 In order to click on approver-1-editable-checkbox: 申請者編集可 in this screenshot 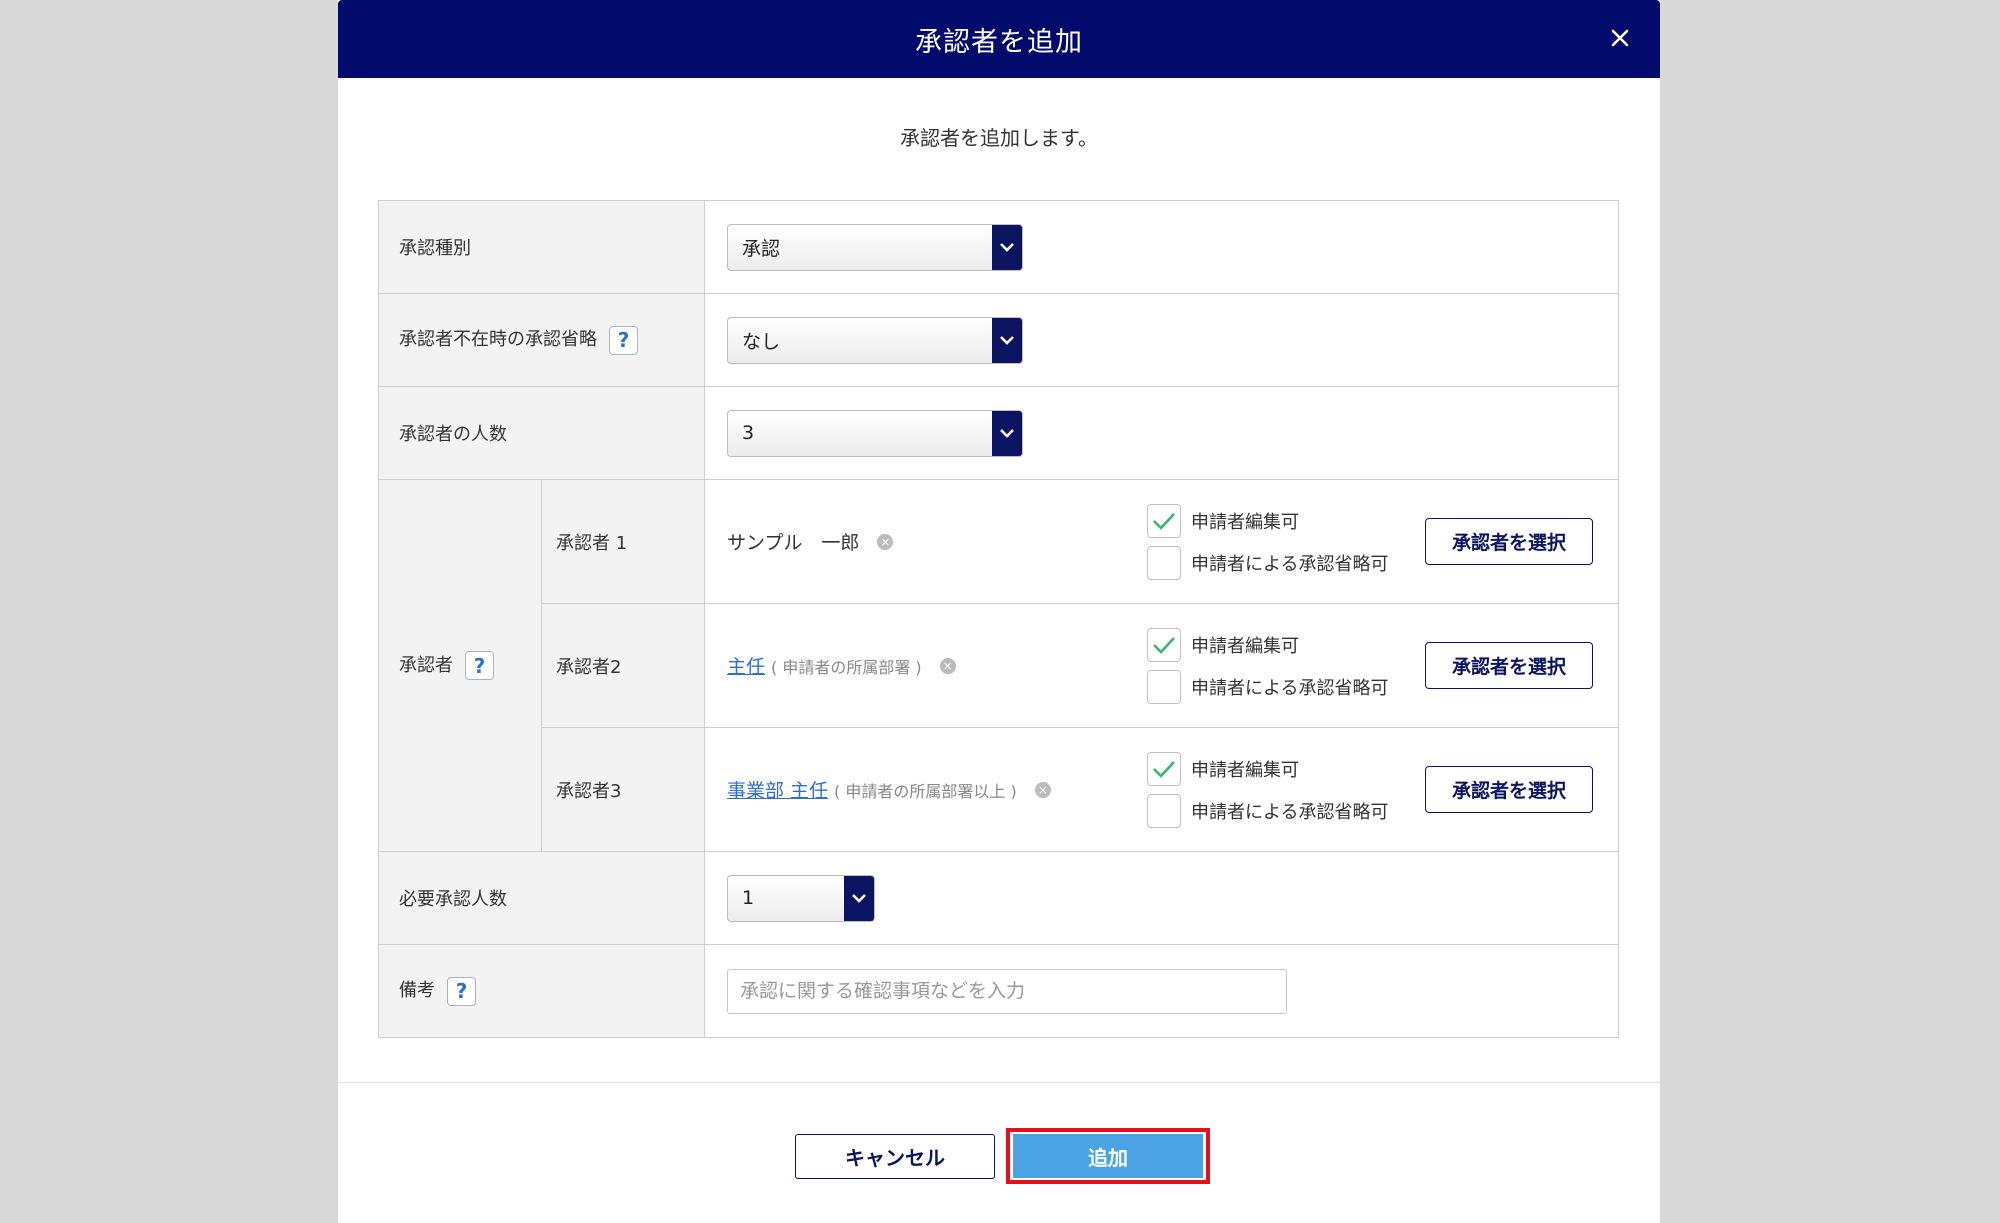, I will do `click(1286, 520)`.